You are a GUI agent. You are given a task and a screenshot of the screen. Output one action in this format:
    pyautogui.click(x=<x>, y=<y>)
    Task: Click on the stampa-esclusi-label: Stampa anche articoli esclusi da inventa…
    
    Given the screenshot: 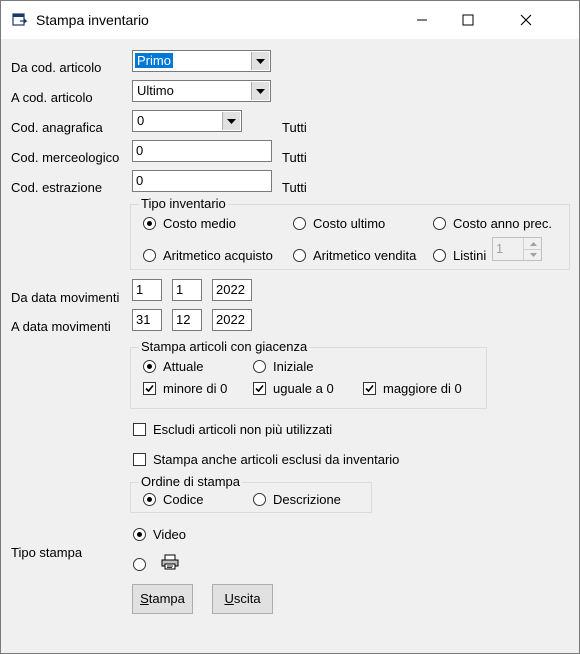 What is the action you would take?
    pyautogui.click(x=276, y=459)
    